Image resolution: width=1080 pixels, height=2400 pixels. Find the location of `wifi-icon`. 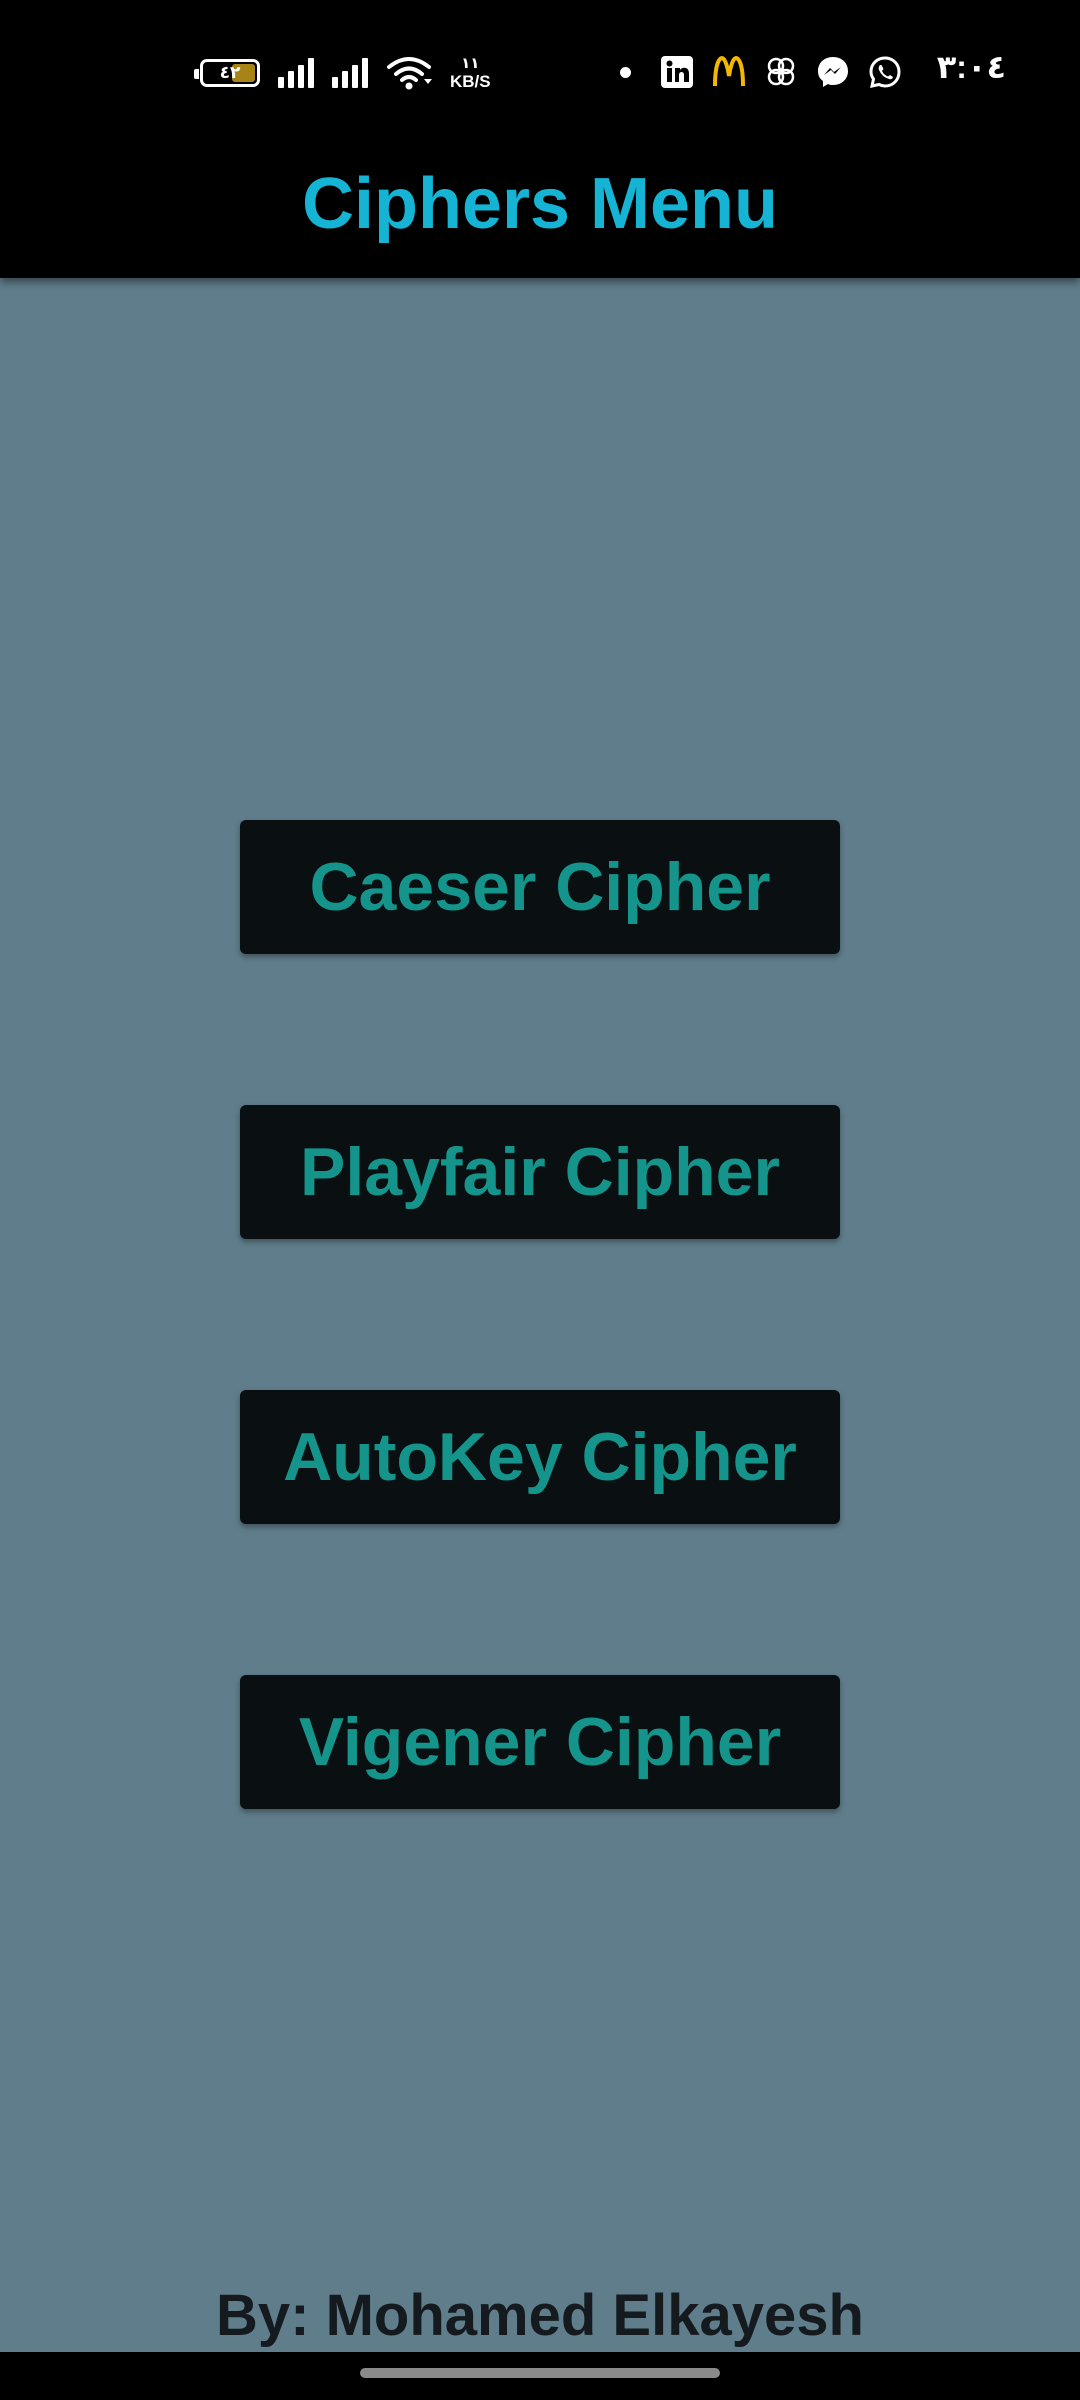

wifi-icon is located at coordinates (409, 73).